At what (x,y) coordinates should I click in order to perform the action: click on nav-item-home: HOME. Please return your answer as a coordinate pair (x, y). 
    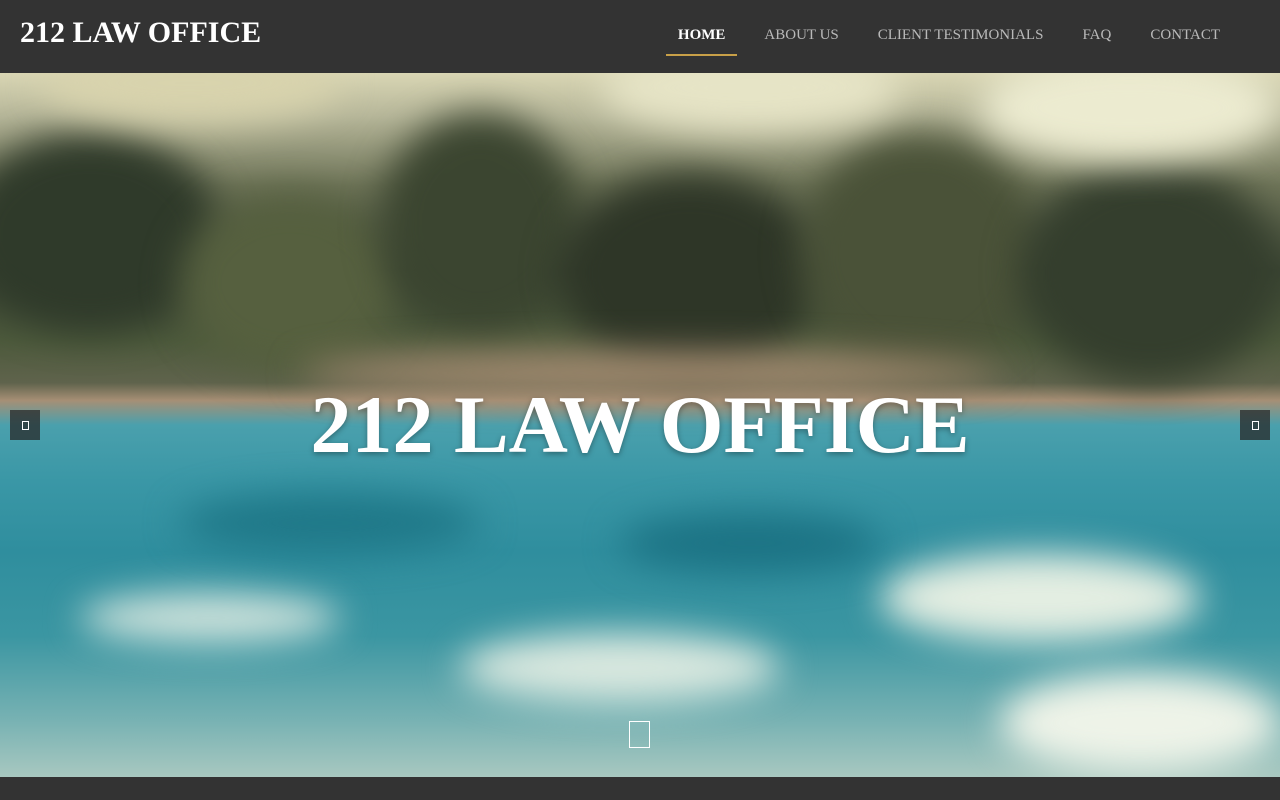
    Looking at the image, I should click on (701, 37).